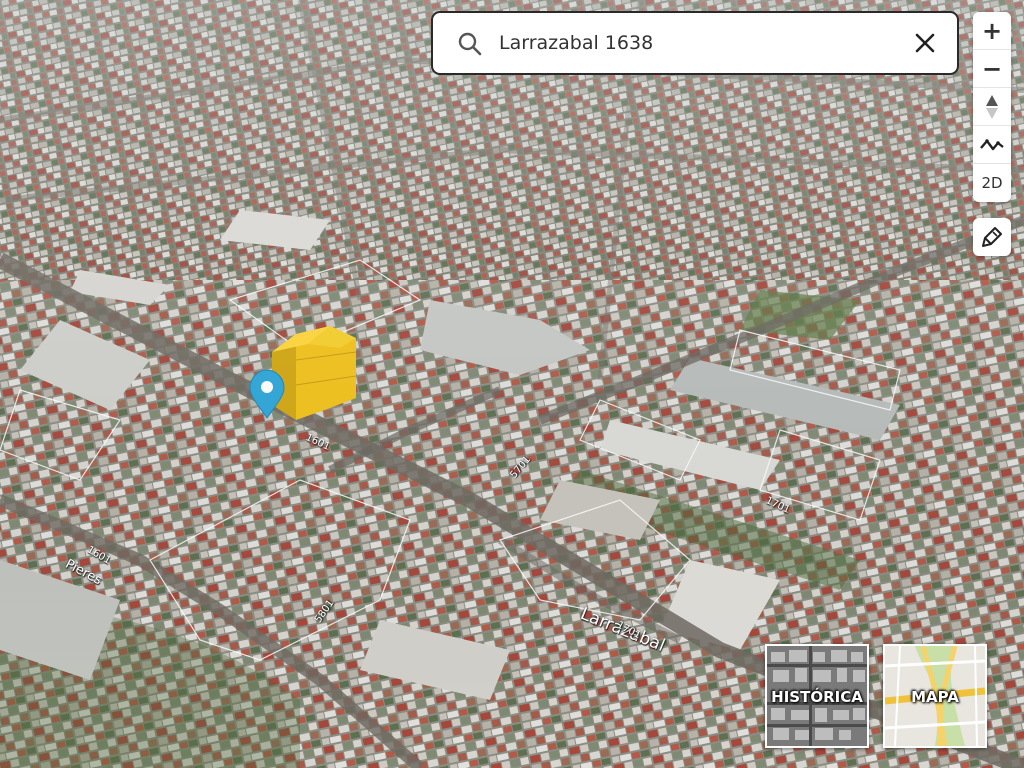  I want to click on map-layer-label: MAPA, so click(935, 697).